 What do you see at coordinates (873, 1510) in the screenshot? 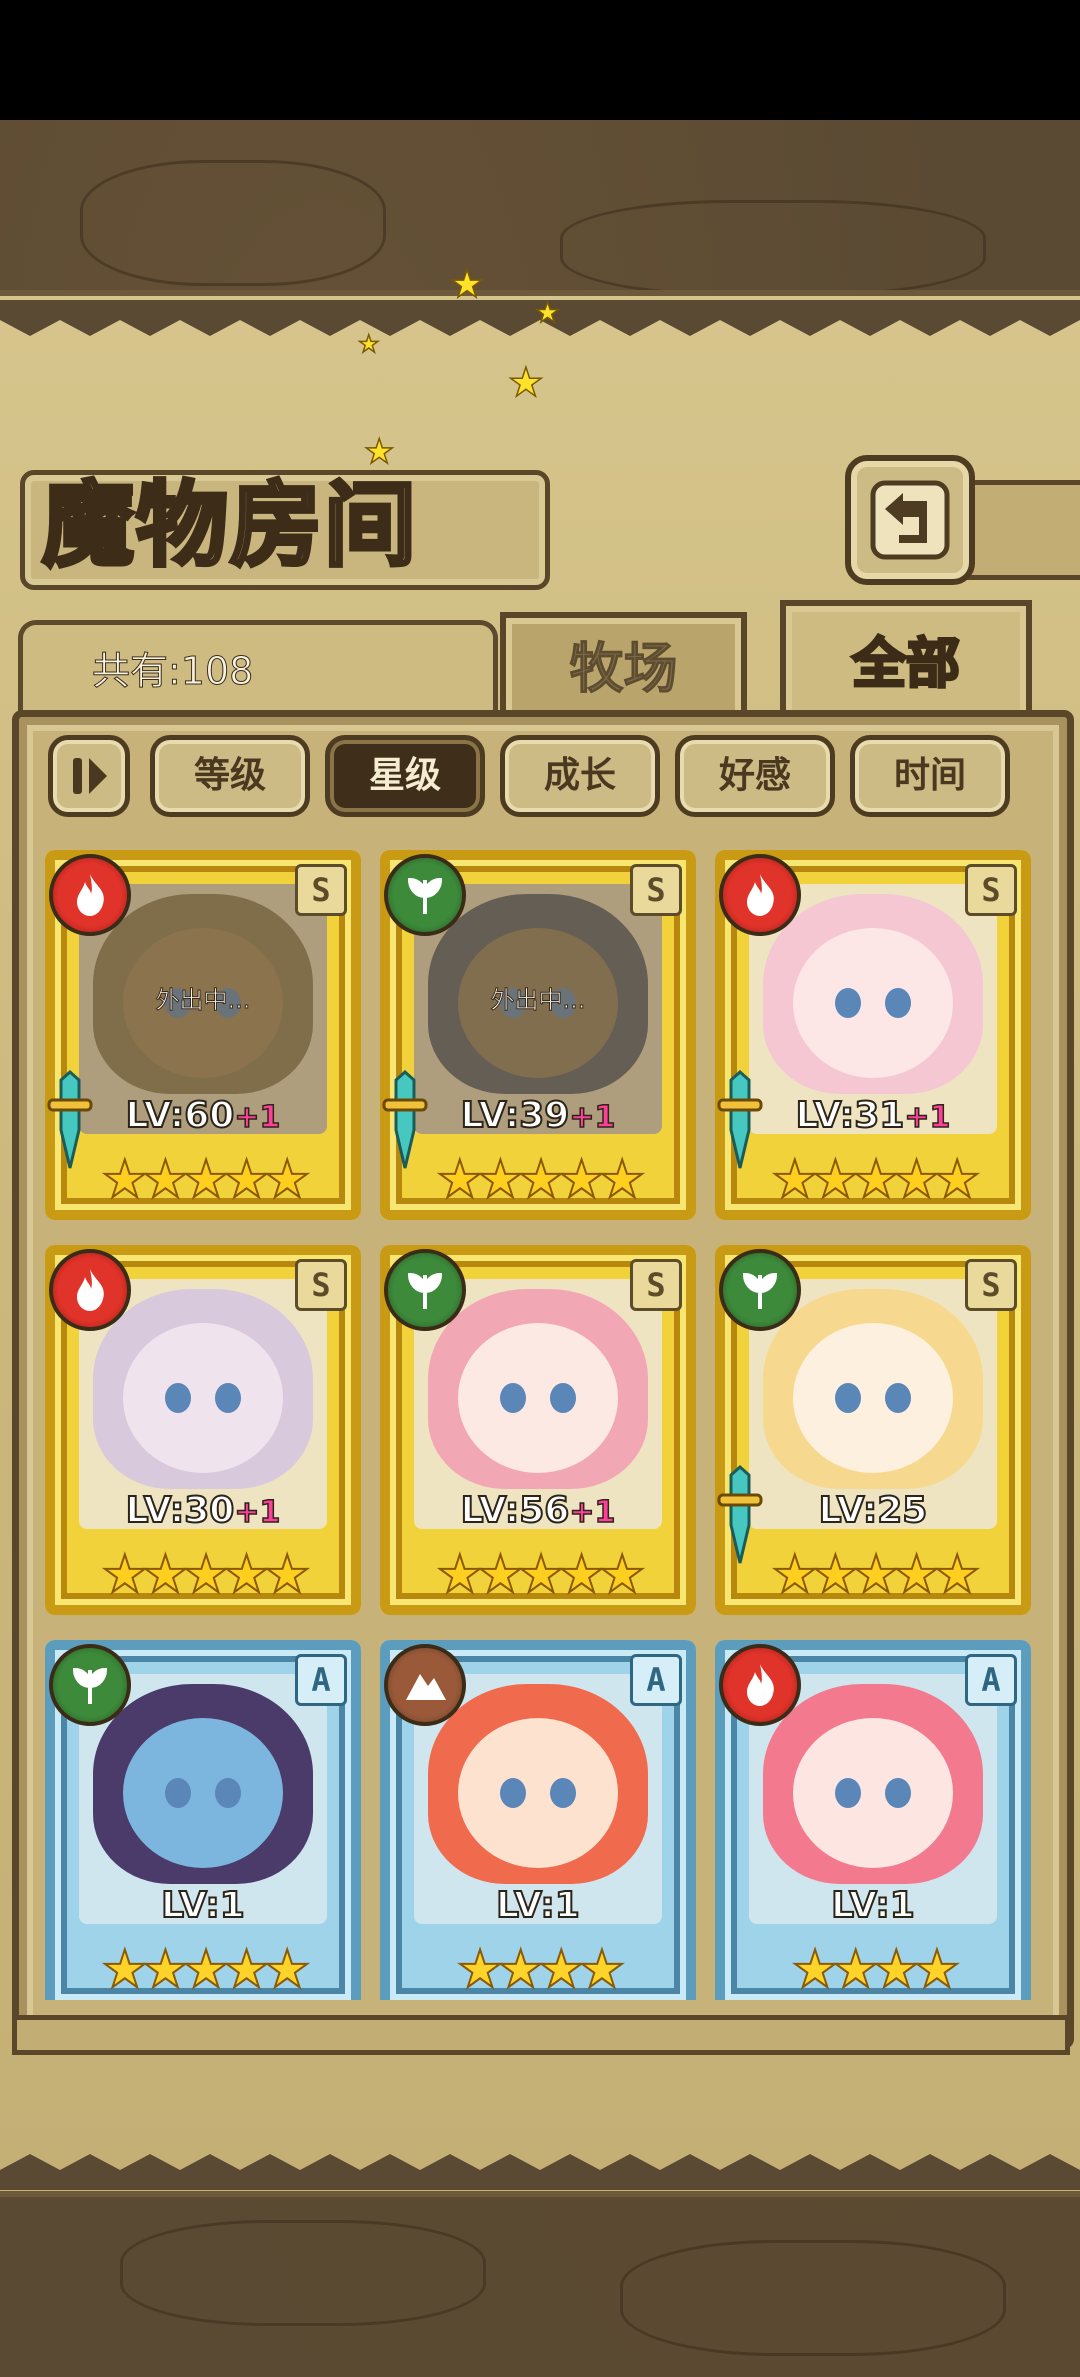
I see `monster-level: LV:25` at bounding box center [873, 1510].